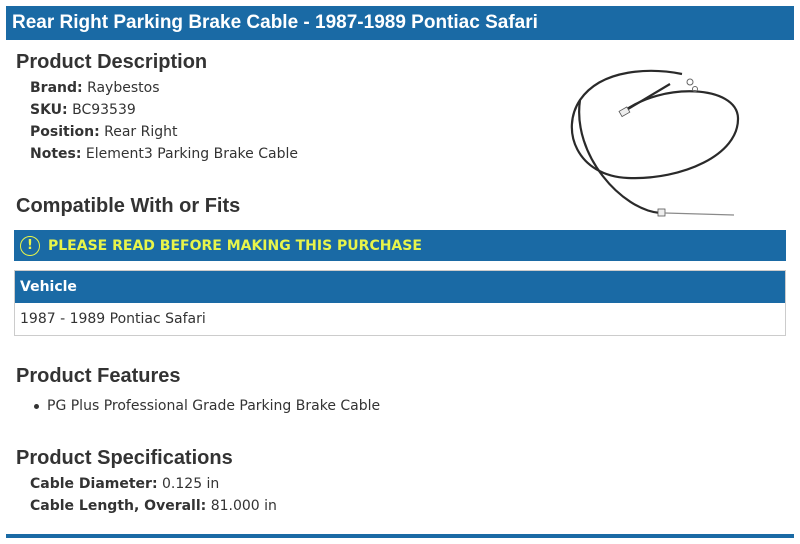 This screenshot has height=544, width=800. I want to click on compatible-heading: Compatible With or Fits, so click(128, 206).